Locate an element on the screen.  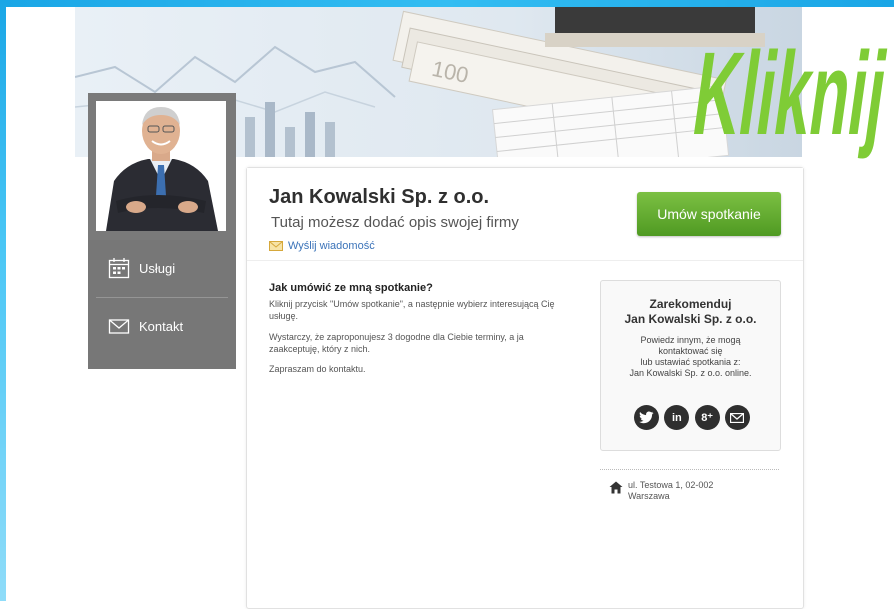
sidebar-menu: Usługi Kontakt is located at coordinates (162, 304).